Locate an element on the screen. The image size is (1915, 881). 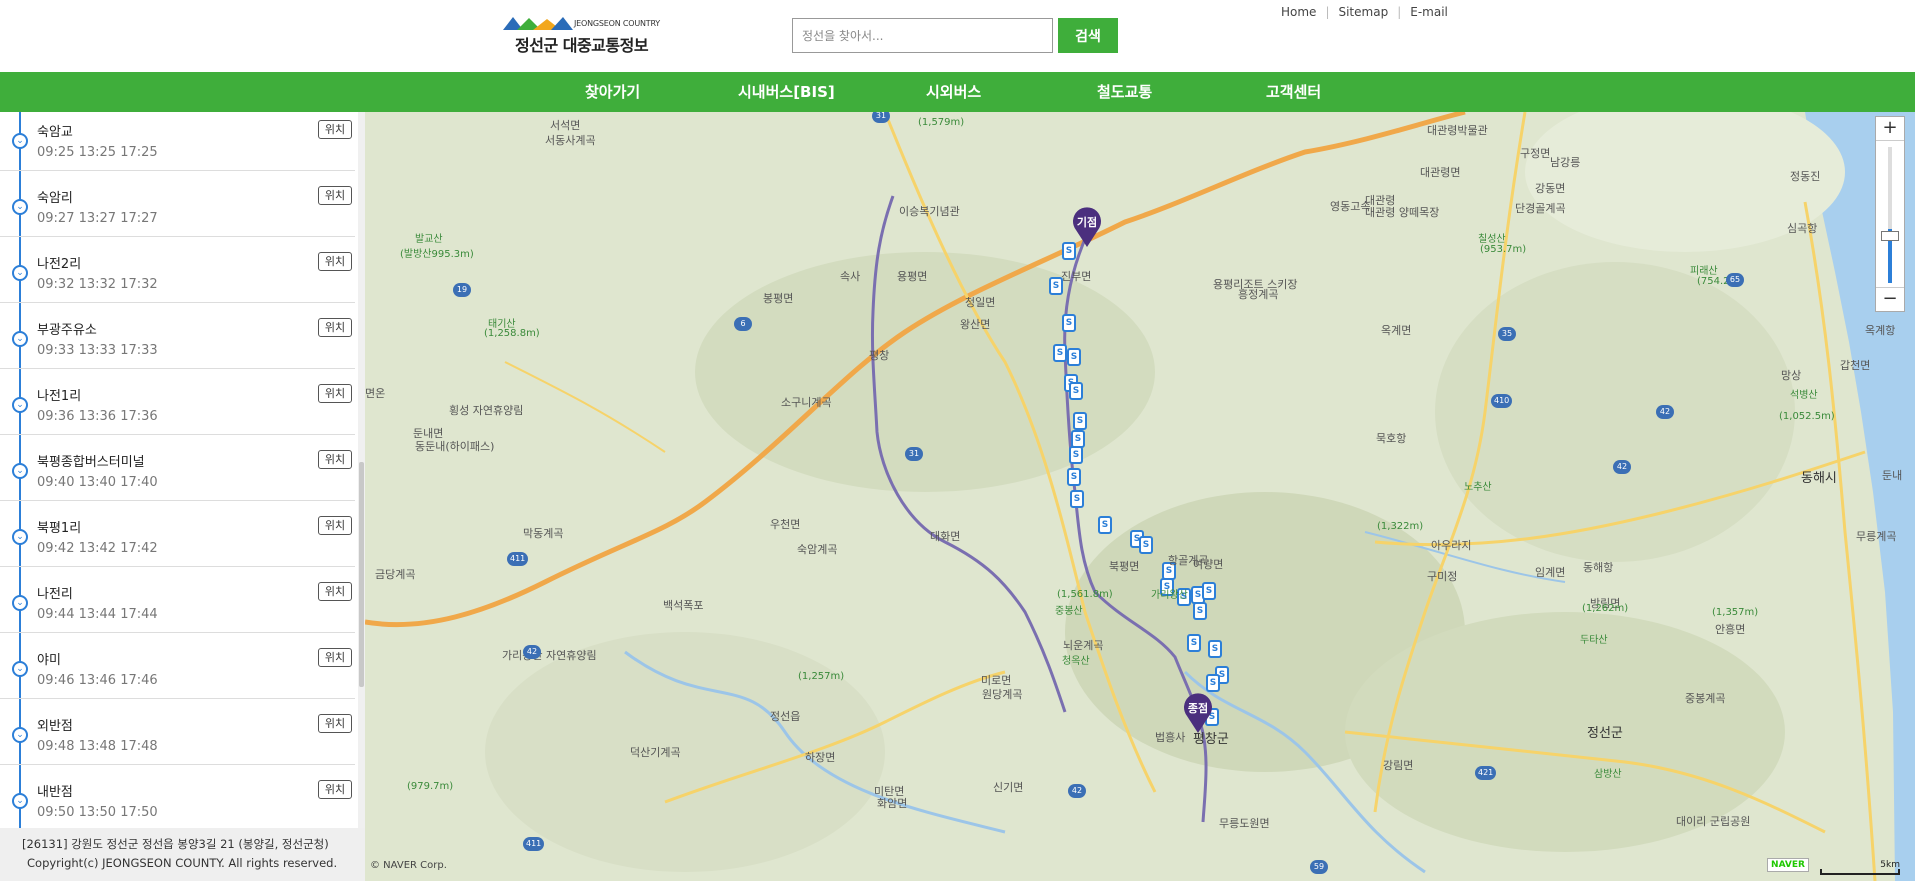
zoom-in-button: + is located at coordinates (1890, 129).